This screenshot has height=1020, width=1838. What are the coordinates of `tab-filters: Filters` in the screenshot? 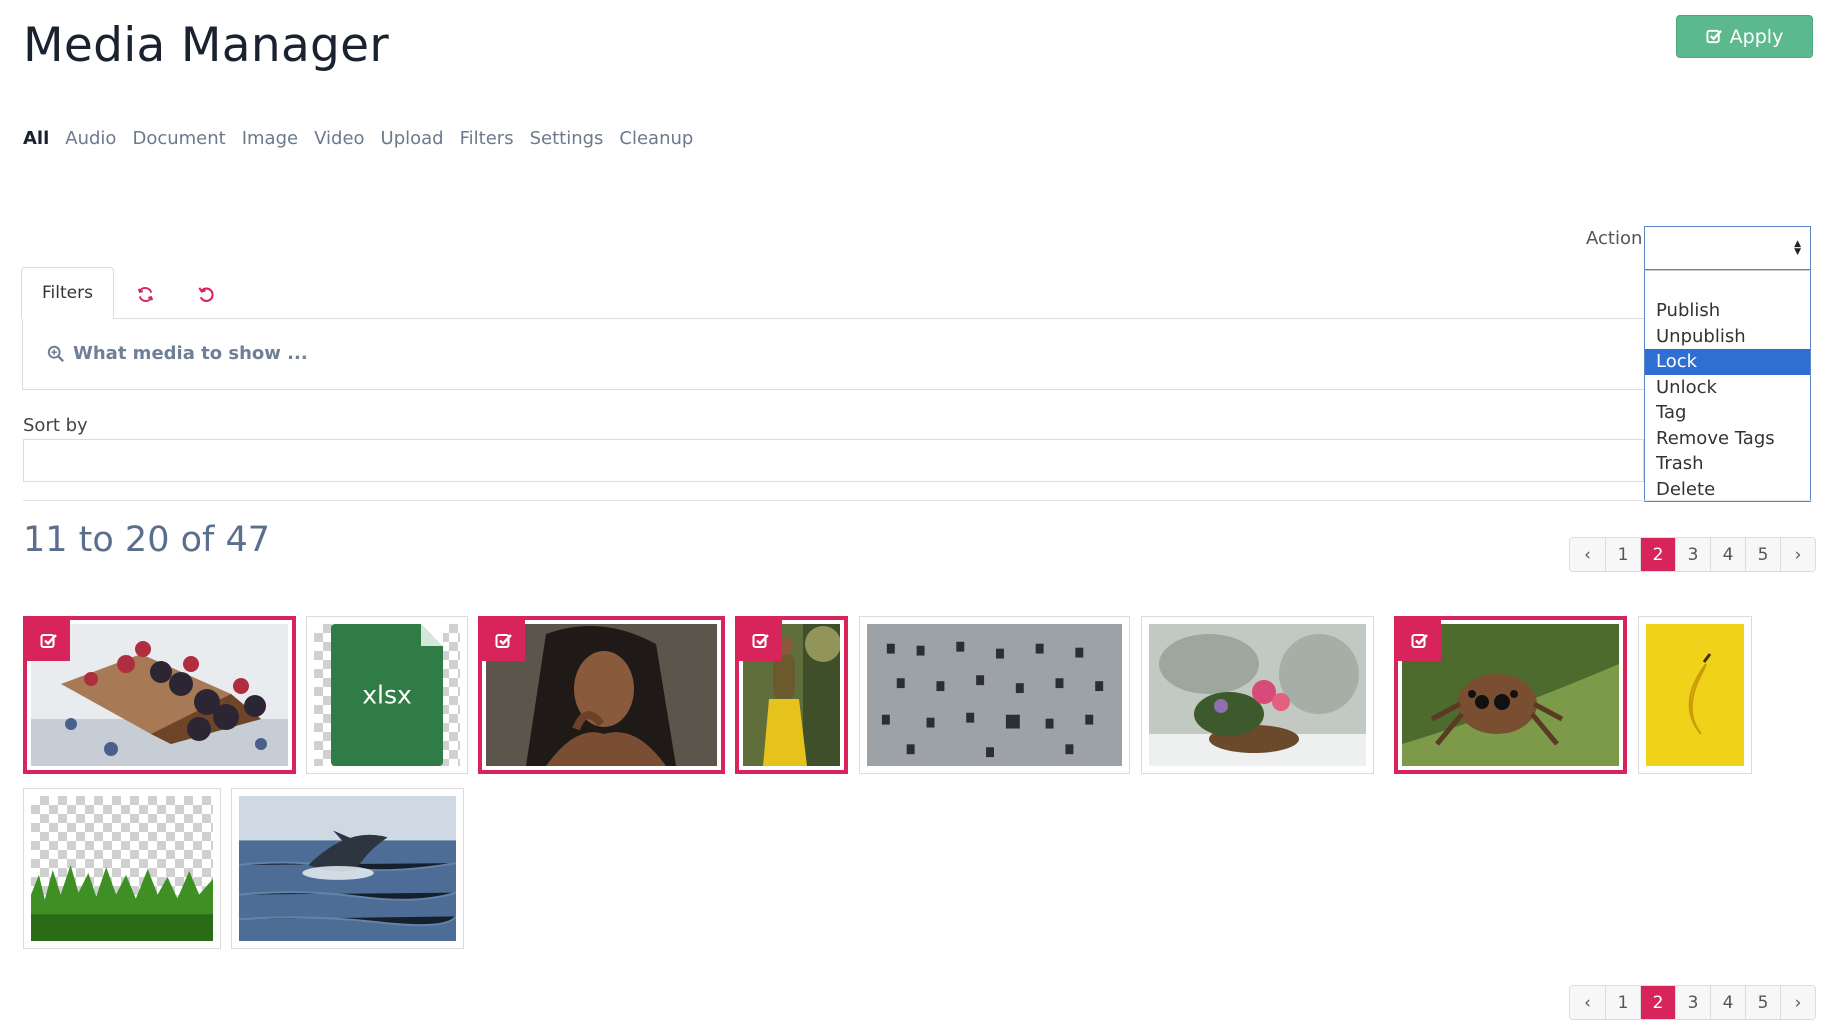 It's located at (67, 293).